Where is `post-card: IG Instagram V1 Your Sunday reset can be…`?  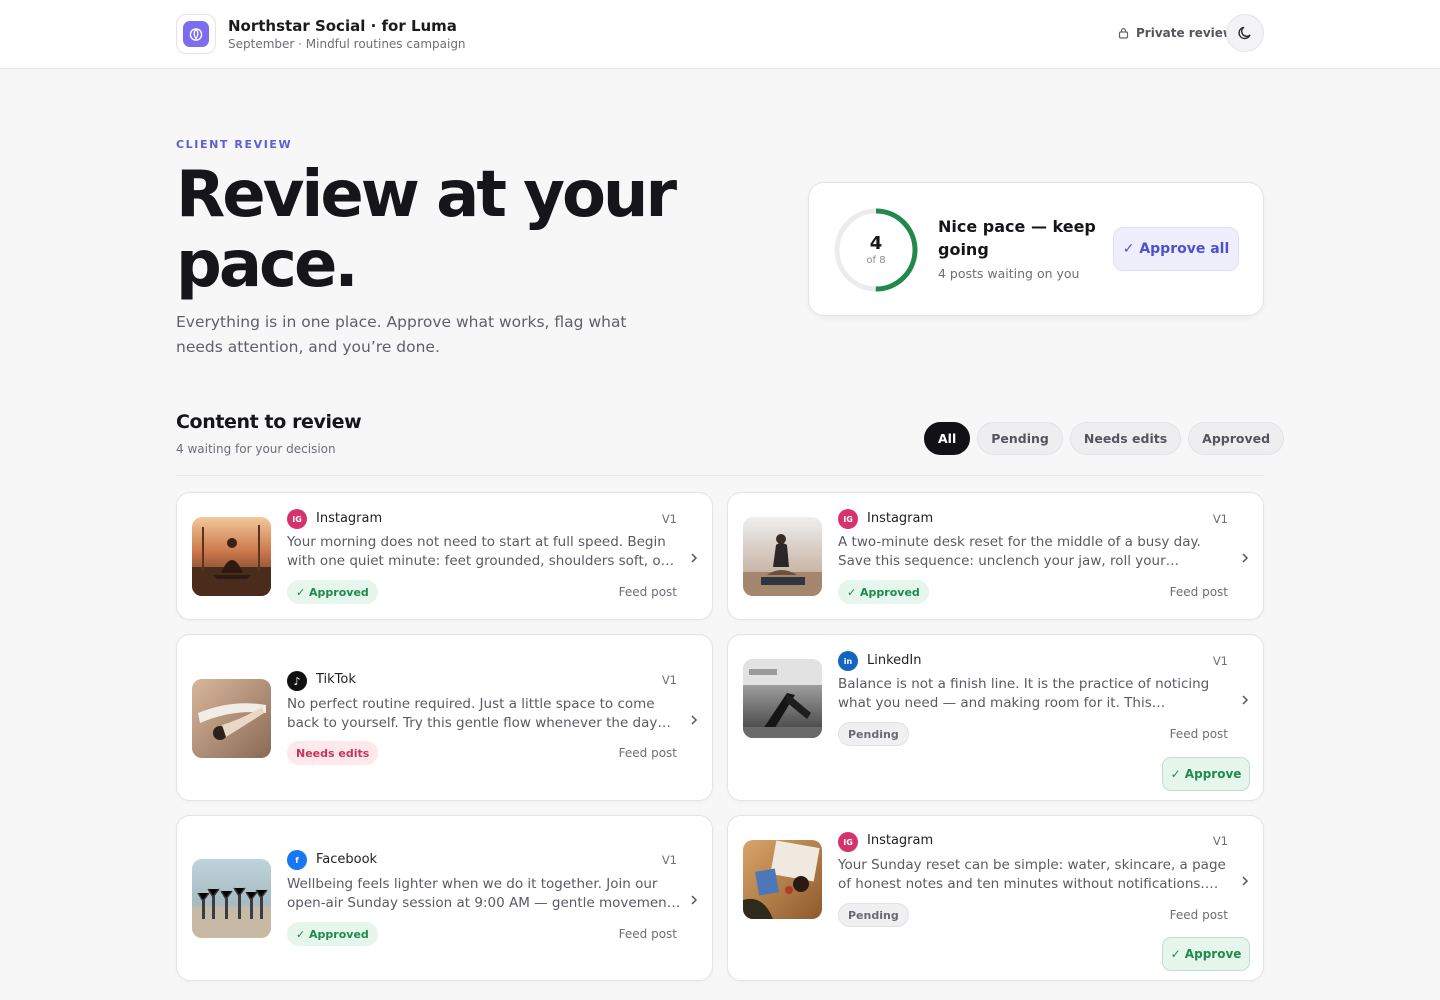 post-card: IG Instagram V1 Your Sunday reset can be… is located at coordinates (995, 898).